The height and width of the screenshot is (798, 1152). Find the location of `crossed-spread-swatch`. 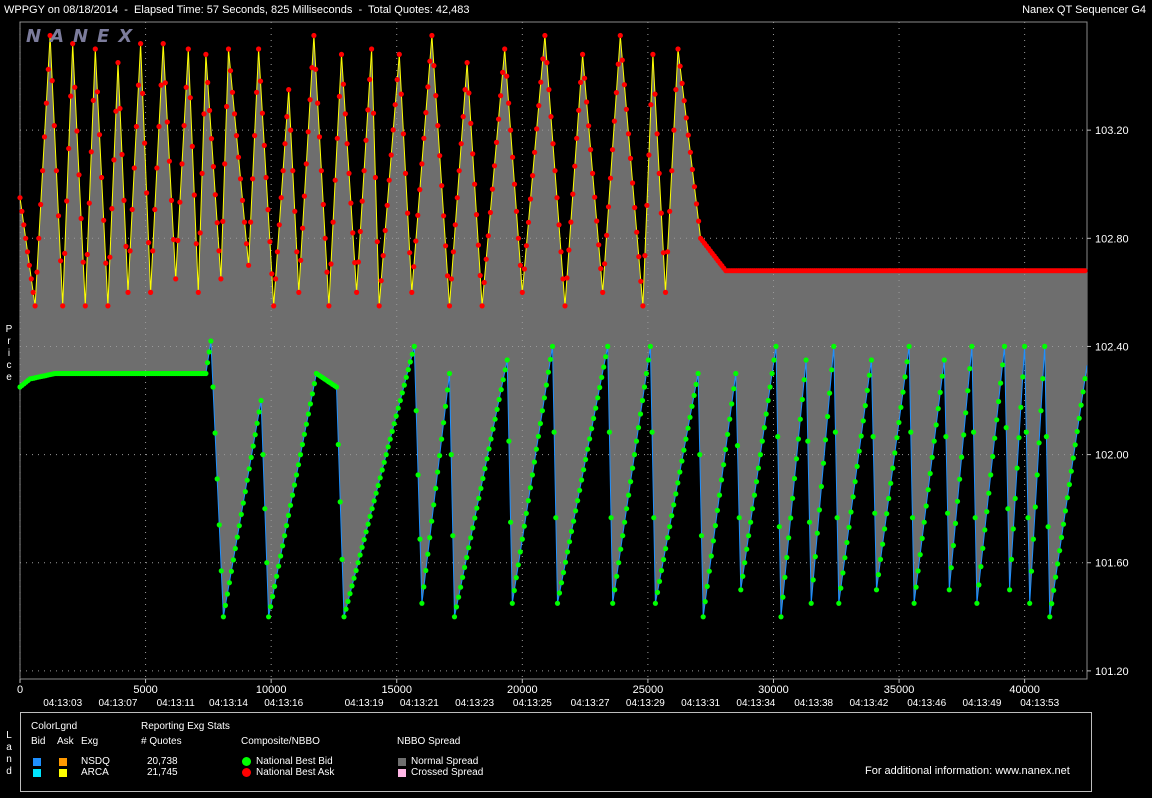

crossed-spread-swatch is located at coordinates (402, 773).